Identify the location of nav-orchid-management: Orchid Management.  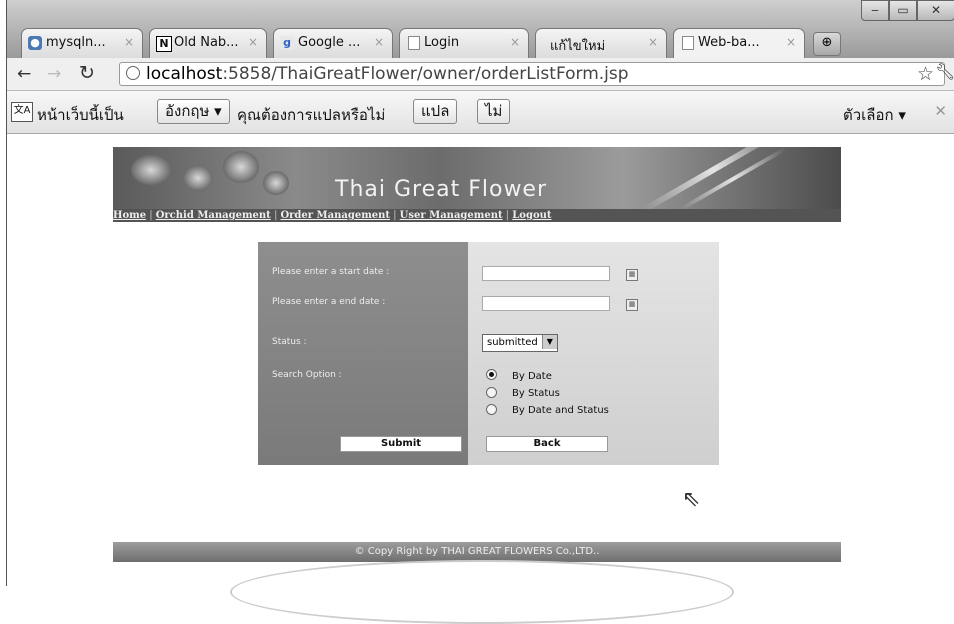
(213, 215).